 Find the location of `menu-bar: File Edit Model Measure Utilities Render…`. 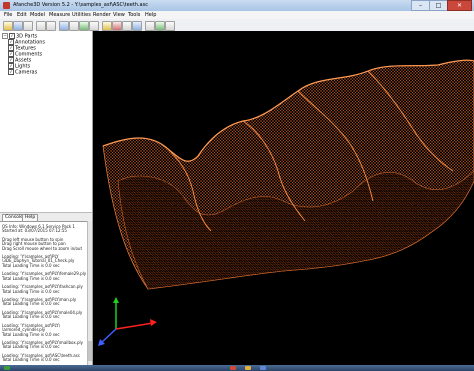

menu-bar: File Edit Model Measure Utilities Render… is located at coordinates (237, 15).